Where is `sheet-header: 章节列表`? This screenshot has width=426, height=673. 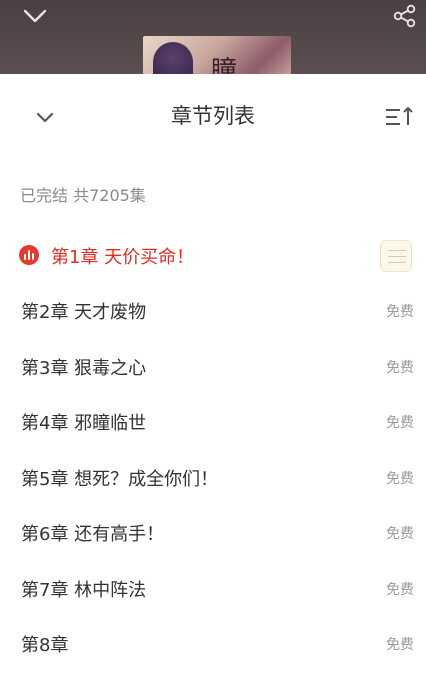 sheet-header: 章节列表 is located at coordinates (213, 116).